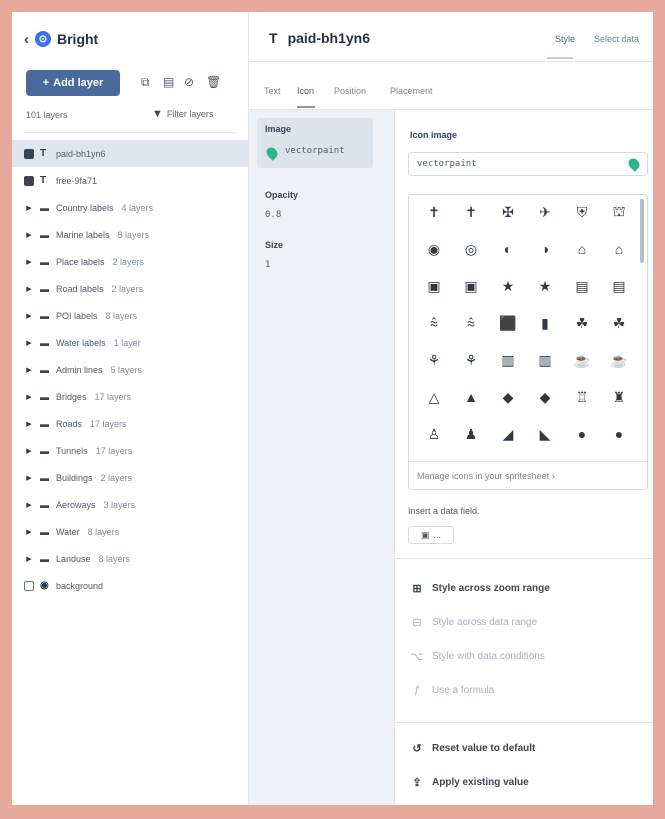 The image size is (665, 819). What do you see at coordinates (545, 323) in the screenshot?
I see `sprite-icon: ▮` at bounding box center [545, 323].